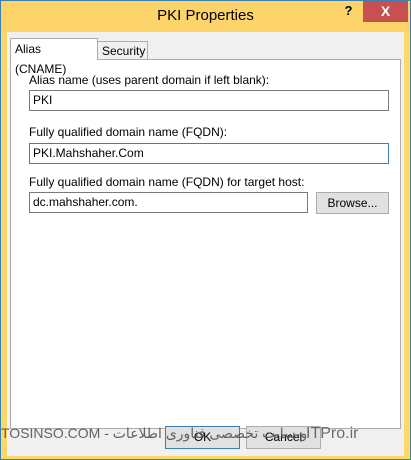  I want to click on title-bar: PKI Properties ? X, so click(205, 16).